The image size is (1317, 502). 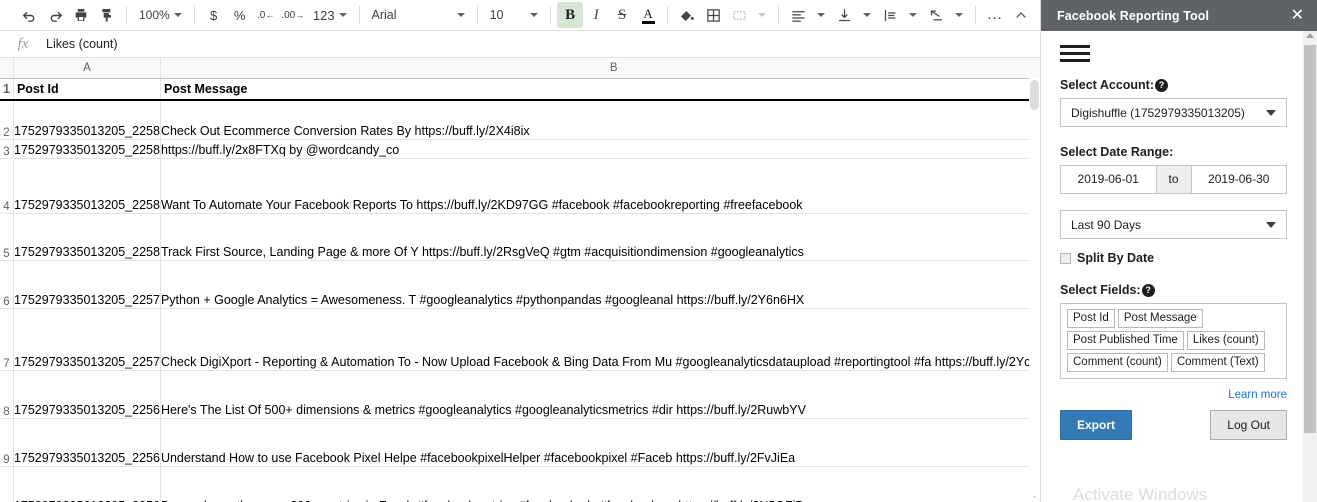 I want to click on cell-a1: Post Id, so click(x=87, y=89).